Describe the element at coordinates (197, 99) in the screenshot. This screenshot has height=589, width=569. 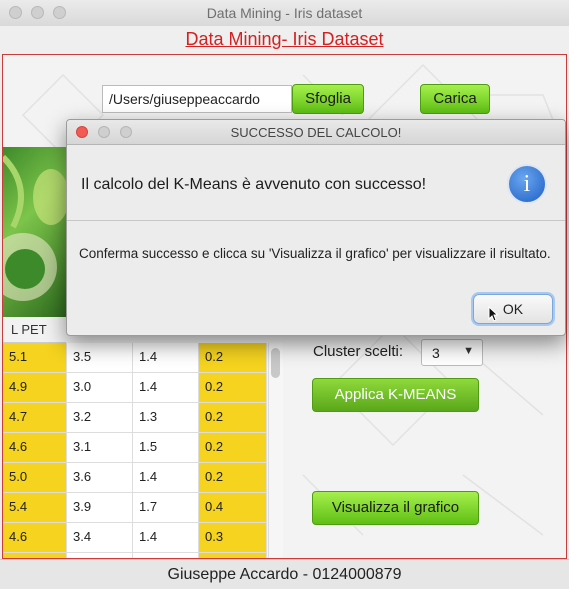
I see `file-path-field: /Users/giuseppeaccardo` at that location.